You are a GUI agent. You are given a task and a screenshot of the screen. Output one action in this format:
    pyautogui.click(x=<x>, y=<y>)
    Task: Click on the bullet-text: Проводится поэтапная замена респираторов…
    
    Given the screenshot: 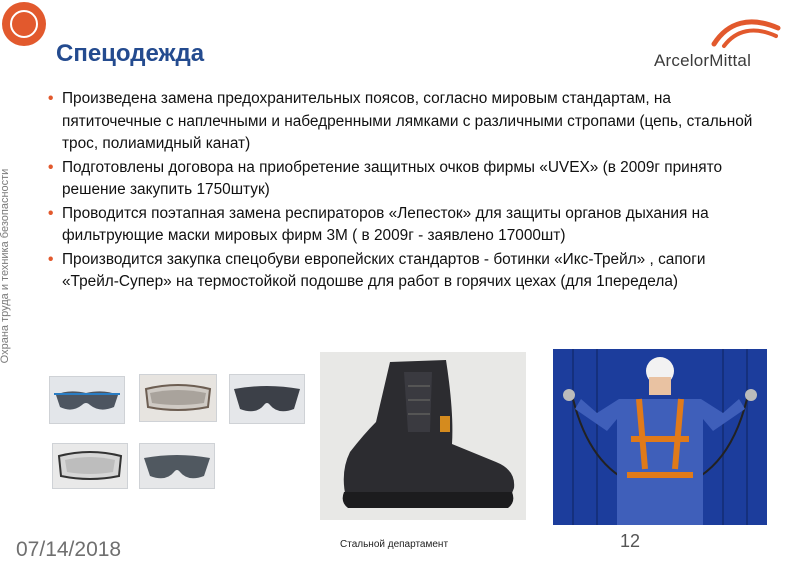 What is the action you would take?
    pyautogui.click(x=385, y=224)
    